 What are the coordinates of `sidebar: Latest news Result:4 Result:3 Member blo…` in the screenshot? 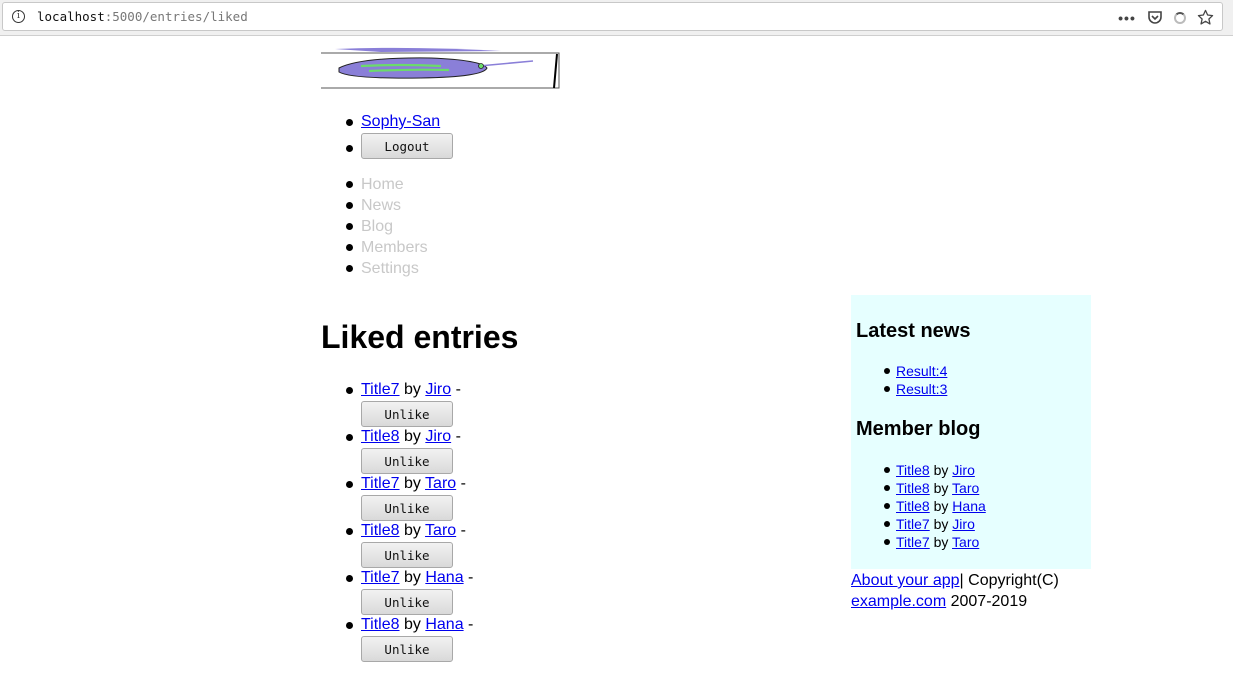 It's located at (971, 432).